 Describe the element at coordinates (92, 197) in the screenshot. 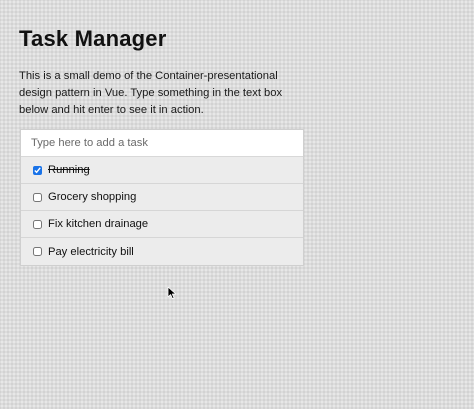

I see `task-label: Grocery shopping` at that location.